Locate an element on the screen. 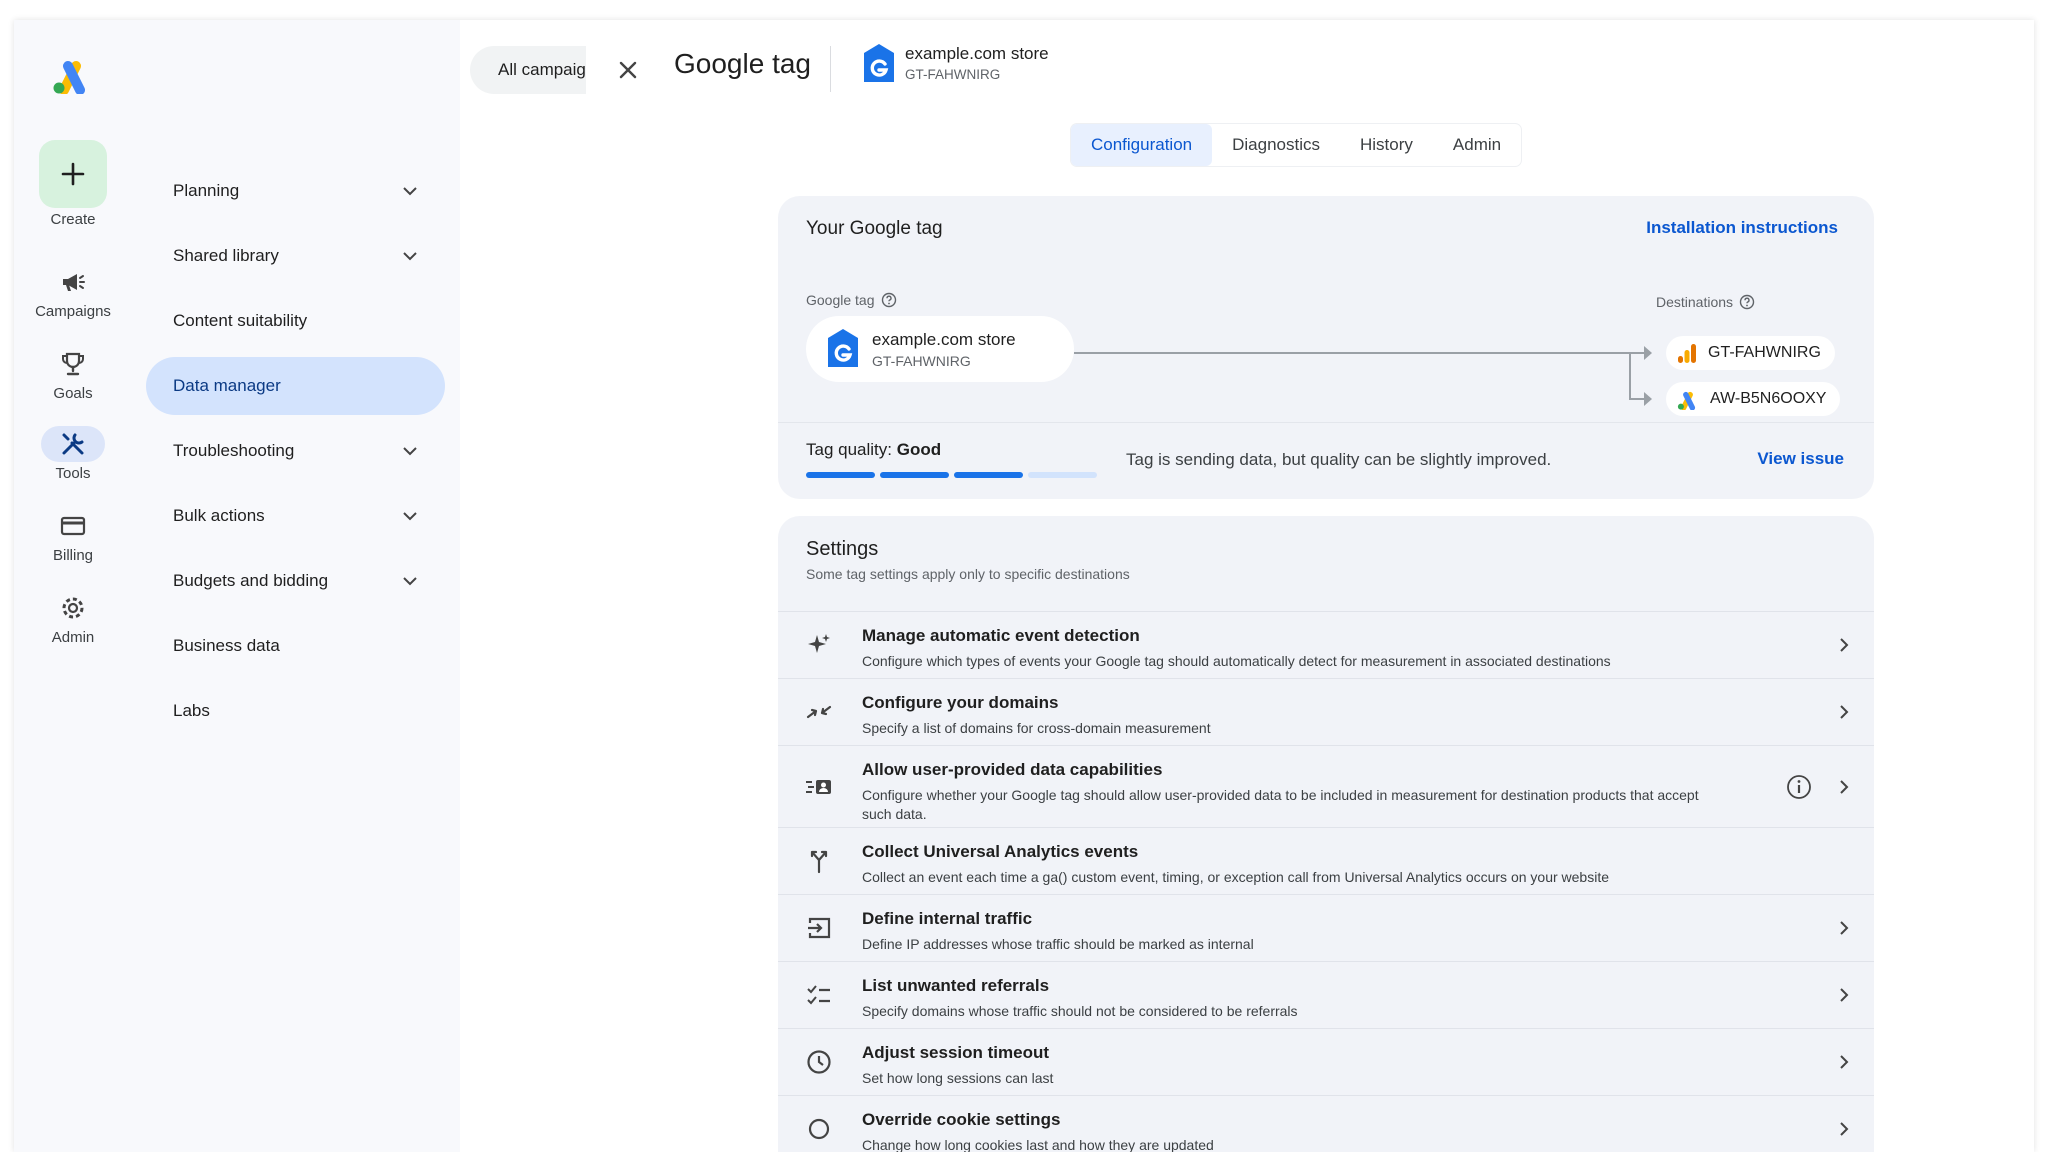 The width and height of the screenshot is (2048, 1152). campaign-selector: All campaigns is located at coordinates (528, 70).